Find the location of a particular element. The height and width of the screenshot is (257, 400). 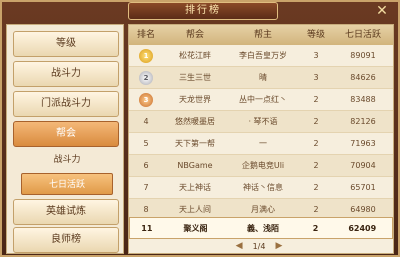

guild-name: 悠然暖墨居 is located at coordinates (195, 121).